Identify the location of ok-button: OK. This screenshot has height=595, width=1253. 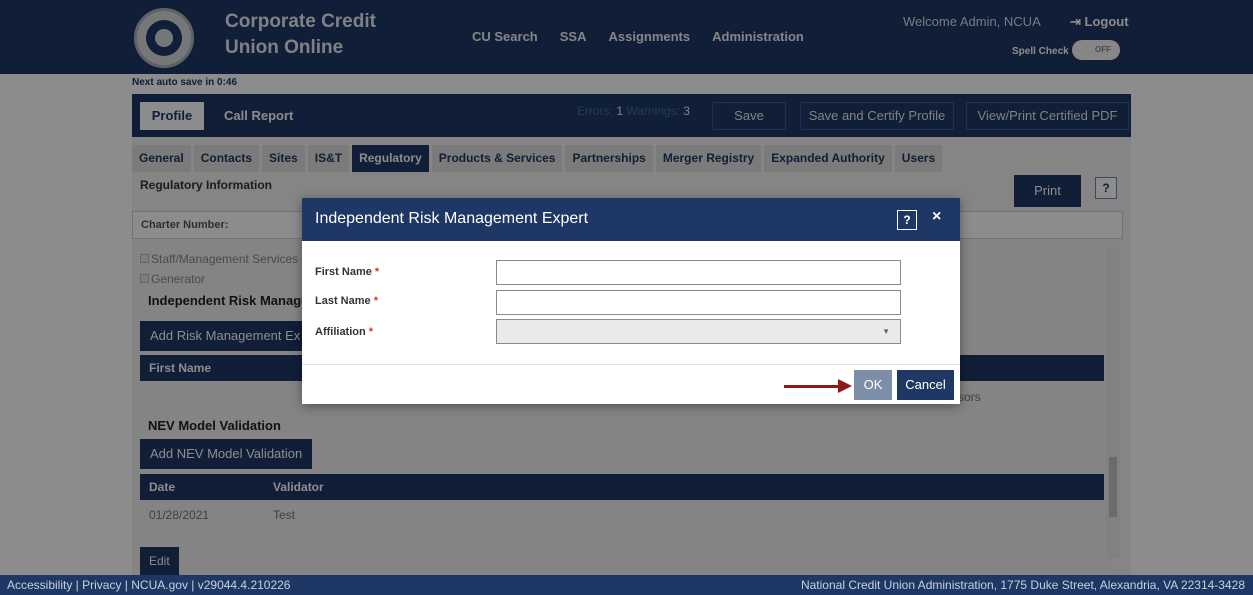
(873, 385).